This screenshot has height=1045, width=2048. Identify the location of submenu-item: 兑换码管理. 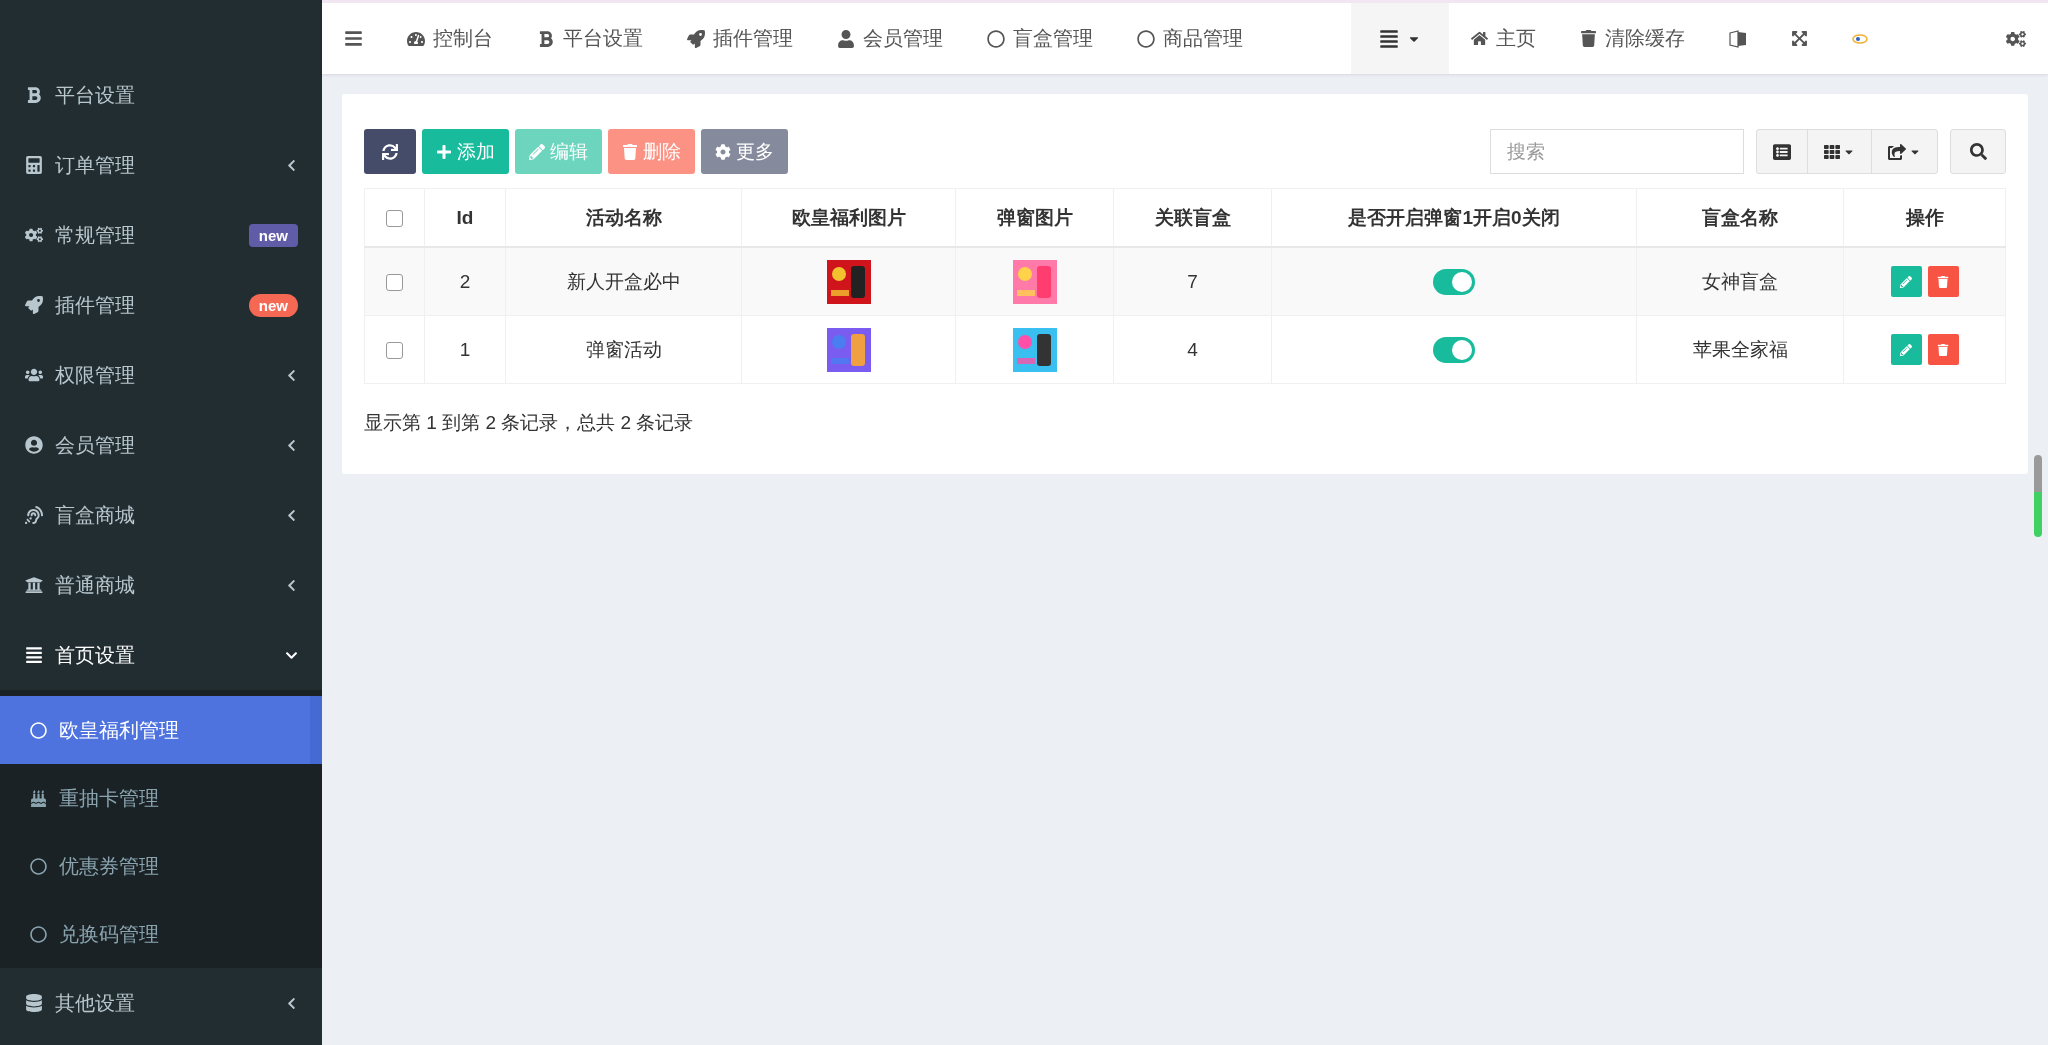
(161, 934).